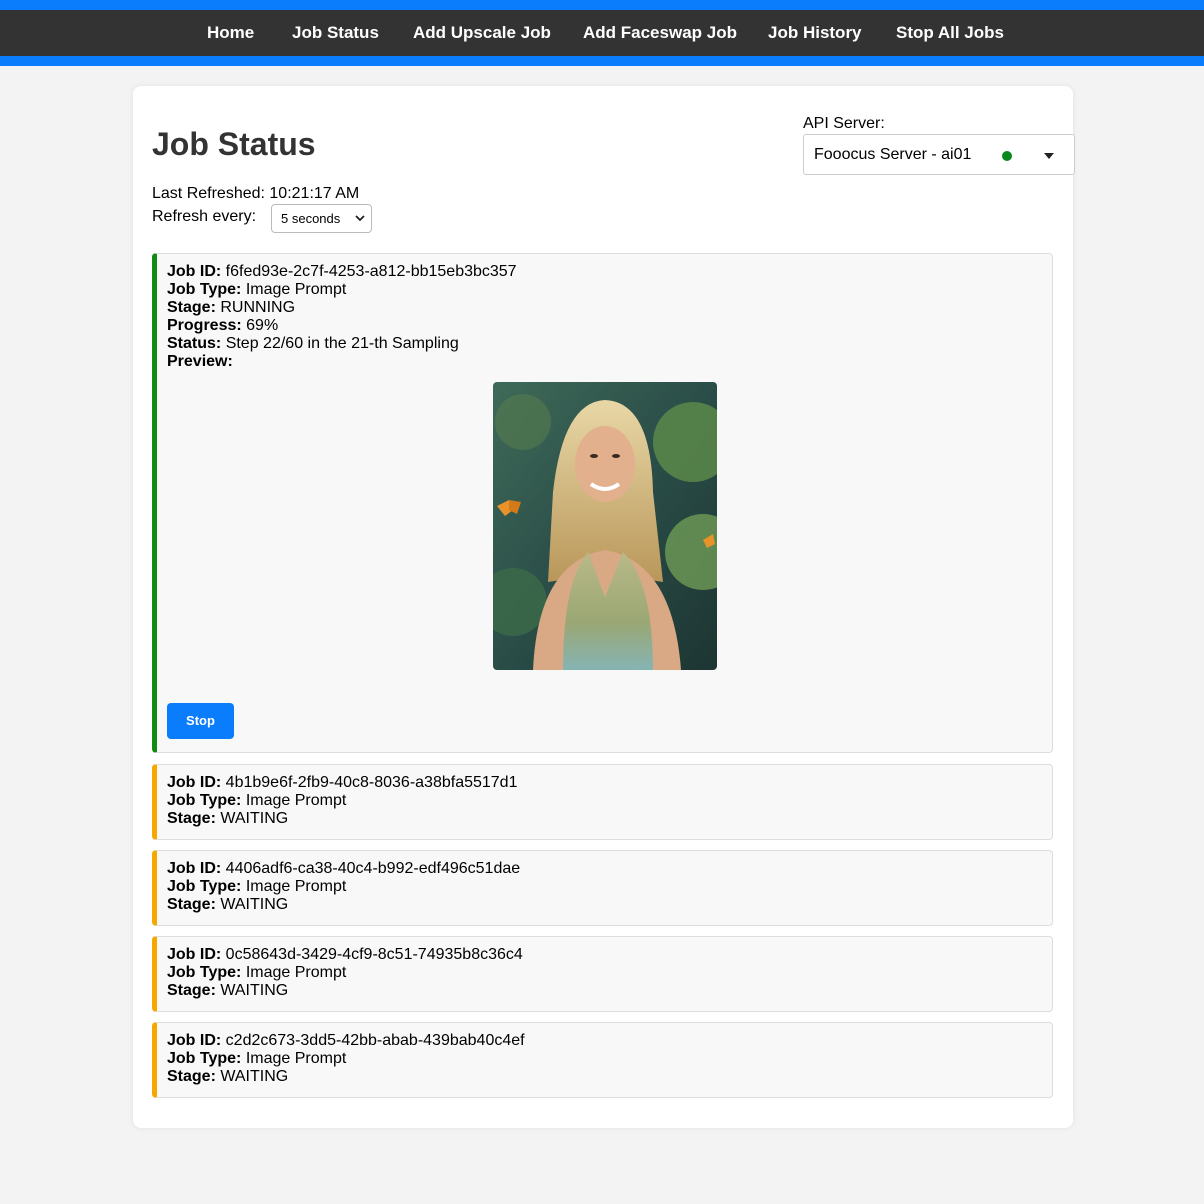 The image size is (1204, 1204). I want to click on nav-job-status: Job Status, so click(335, 33).